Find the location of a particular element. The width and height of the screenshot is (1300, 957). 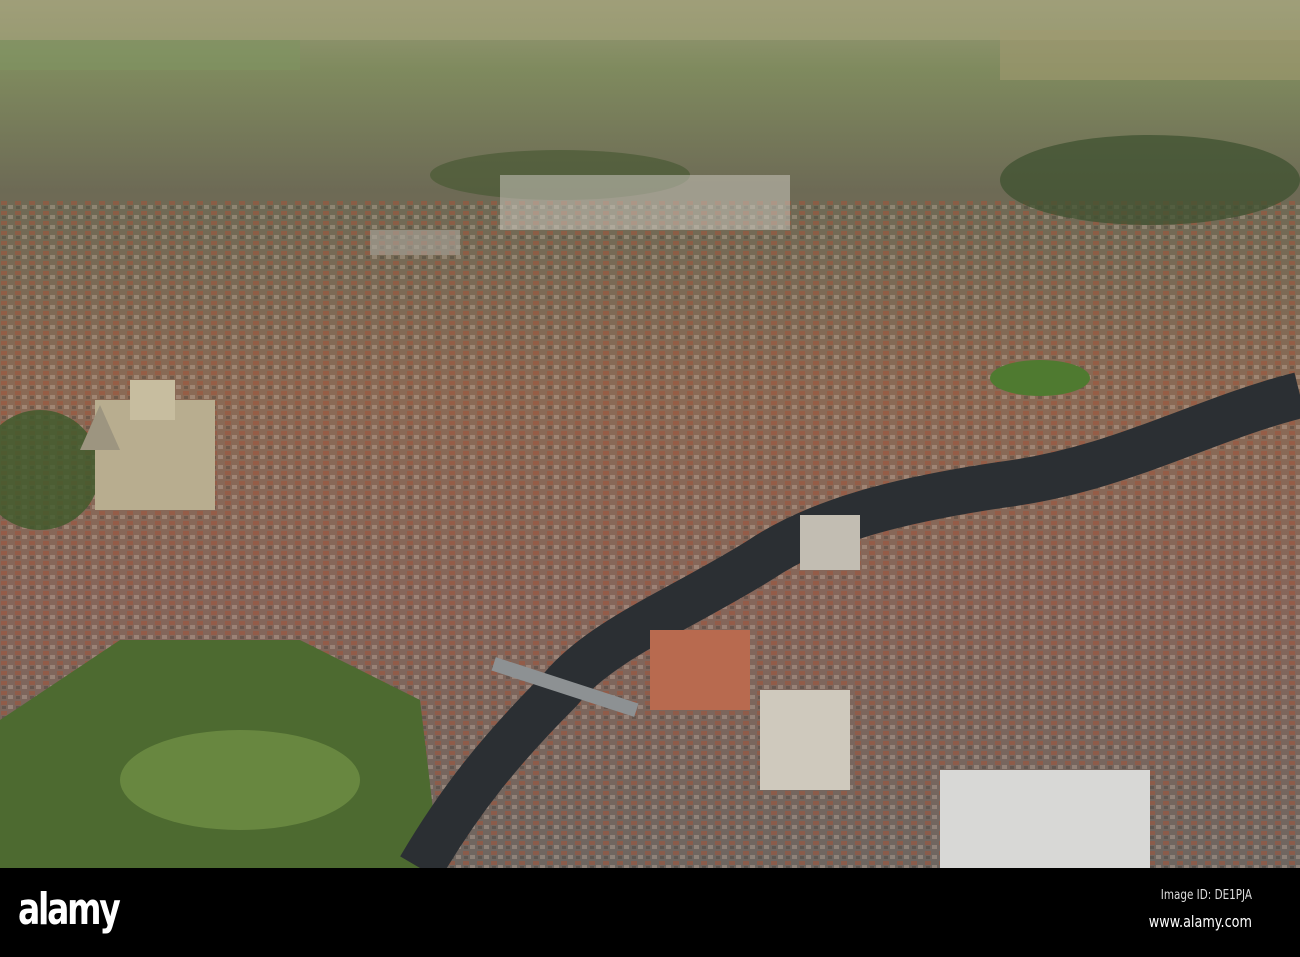

website-url: www.alamy.com is located at coordinates (1200, 921).